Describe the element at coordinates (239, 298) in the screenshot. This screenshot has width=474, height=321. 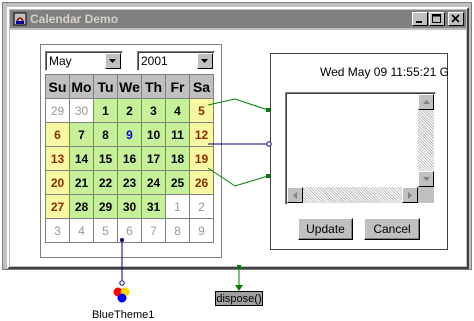
I see `dispose-method-button: dispose()` at that location.